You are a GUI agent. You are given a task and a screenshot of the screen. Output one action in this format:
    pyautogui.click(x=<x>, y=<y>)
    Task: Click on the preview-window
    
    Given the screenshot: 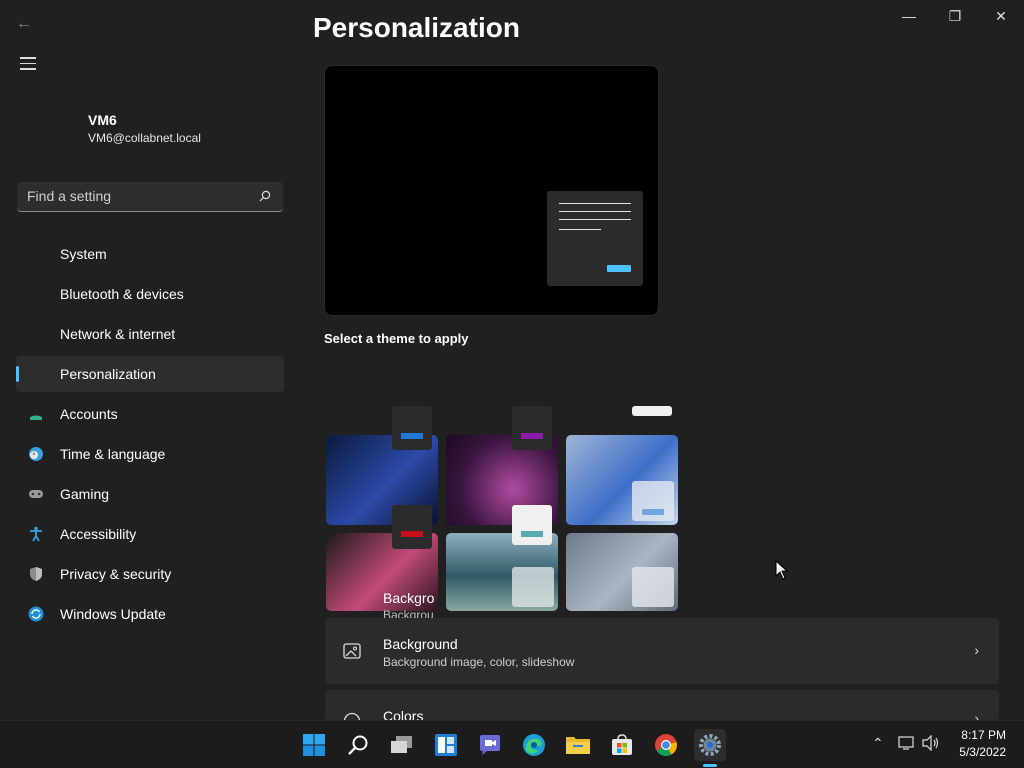 What is the action you would take?
    pyautogui.click(x=595, y=238)
    